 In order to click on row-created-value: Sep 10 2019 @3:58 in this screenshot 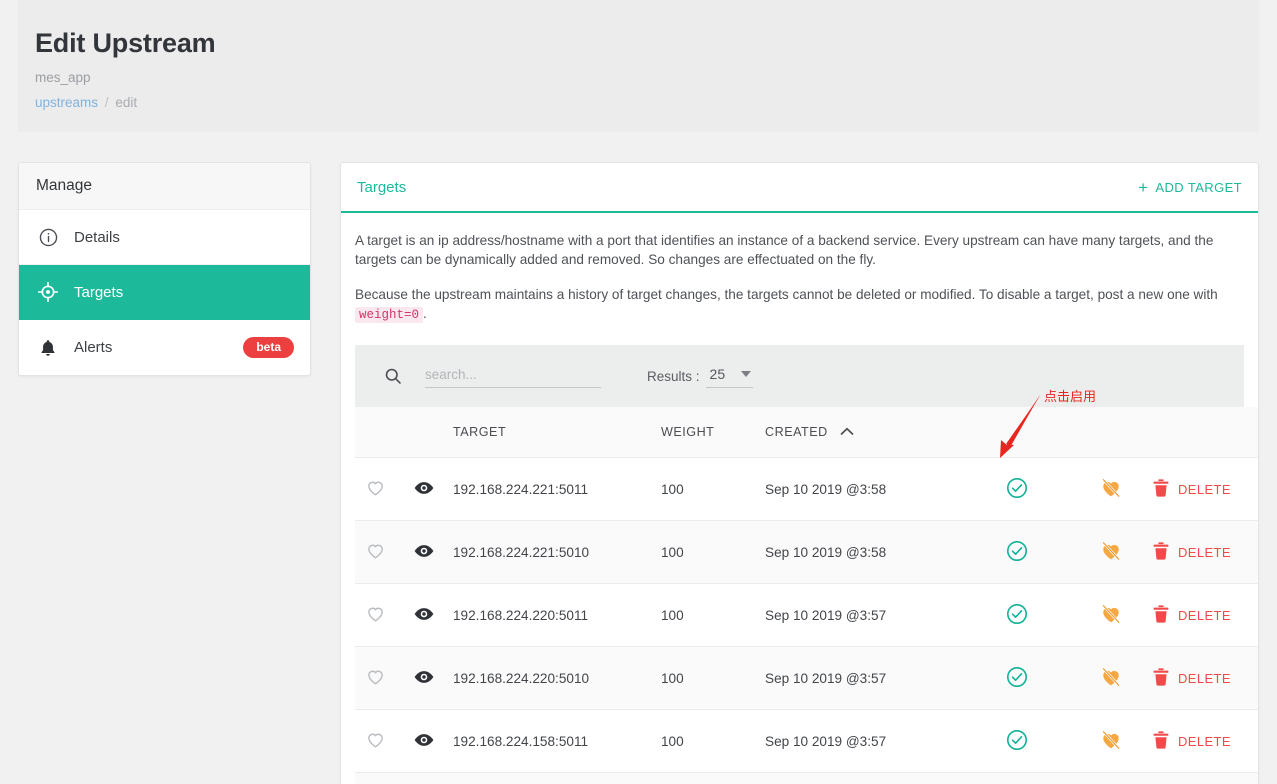, I will do `click(865, 489)`.